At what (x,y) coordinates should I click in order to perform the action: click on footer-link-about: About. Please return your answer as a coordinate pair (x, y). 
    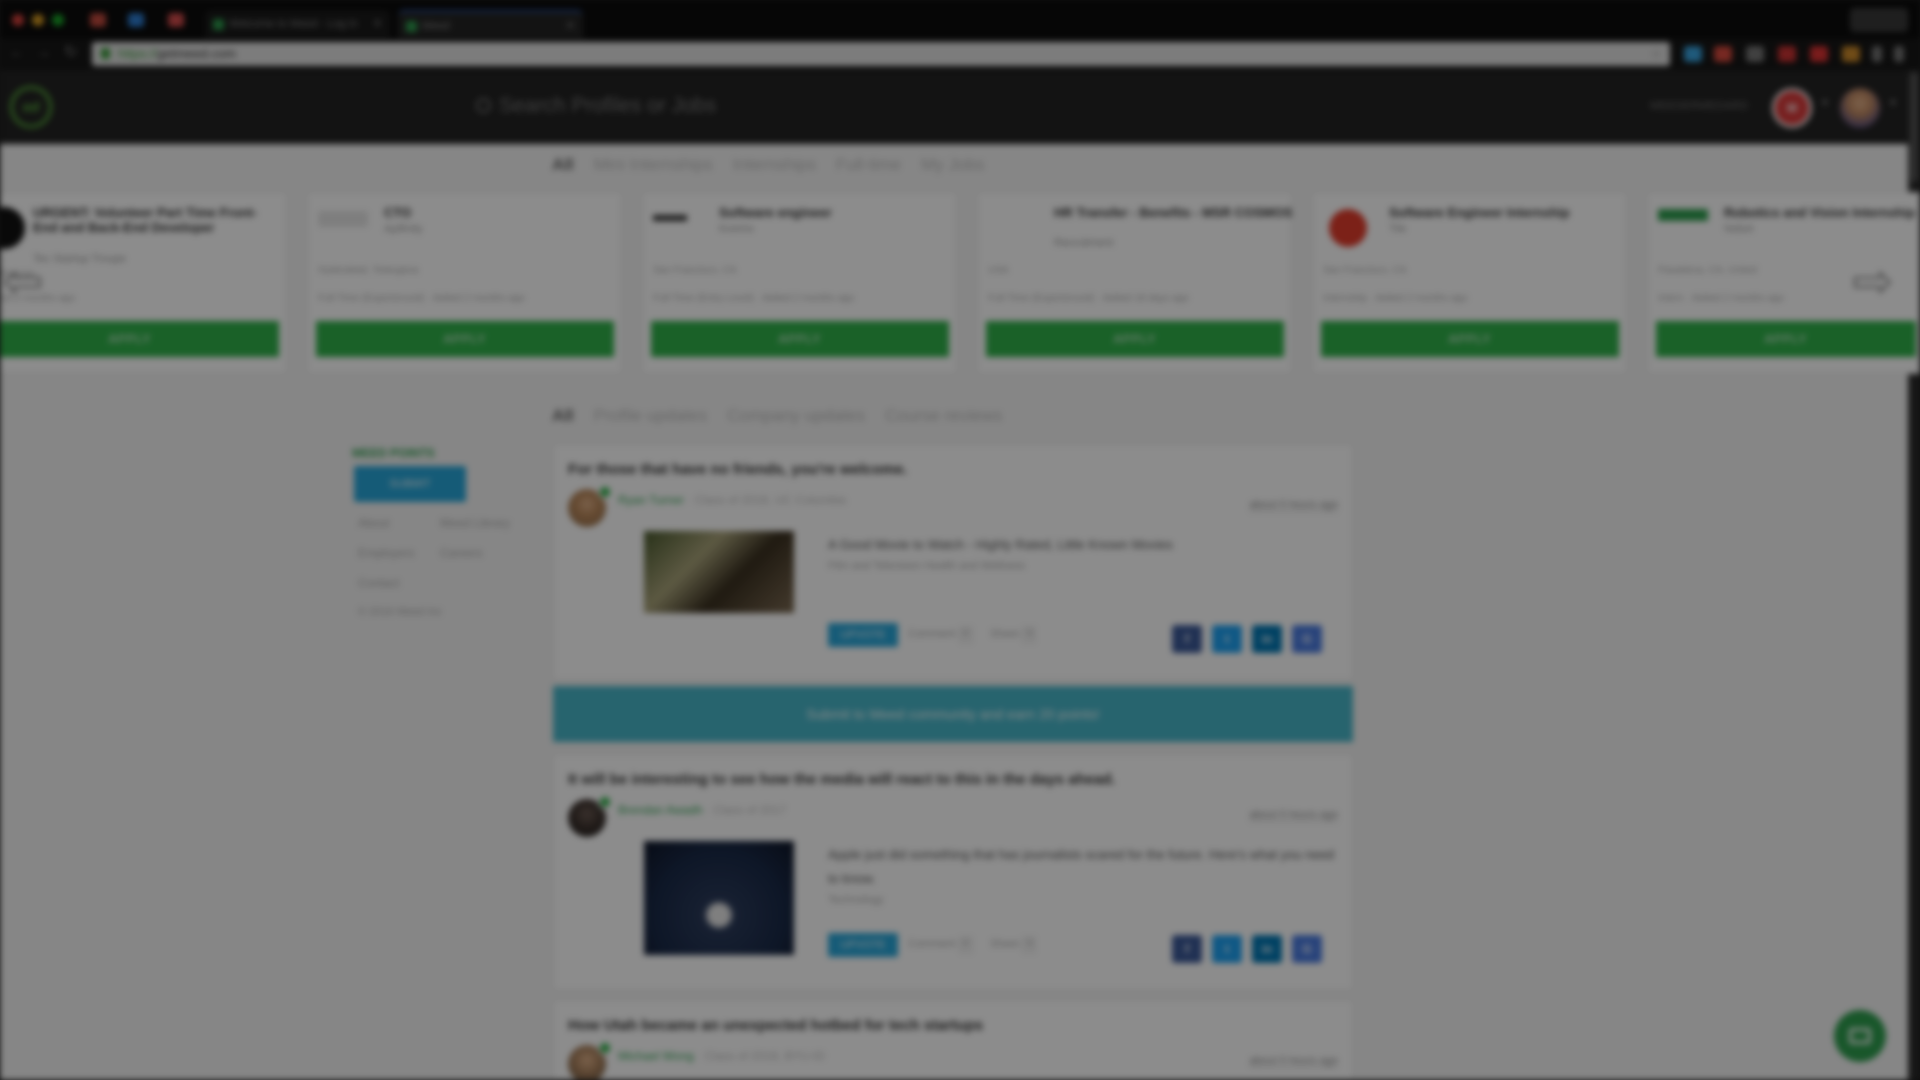
    Looking at the image, I should click on (373, 523).